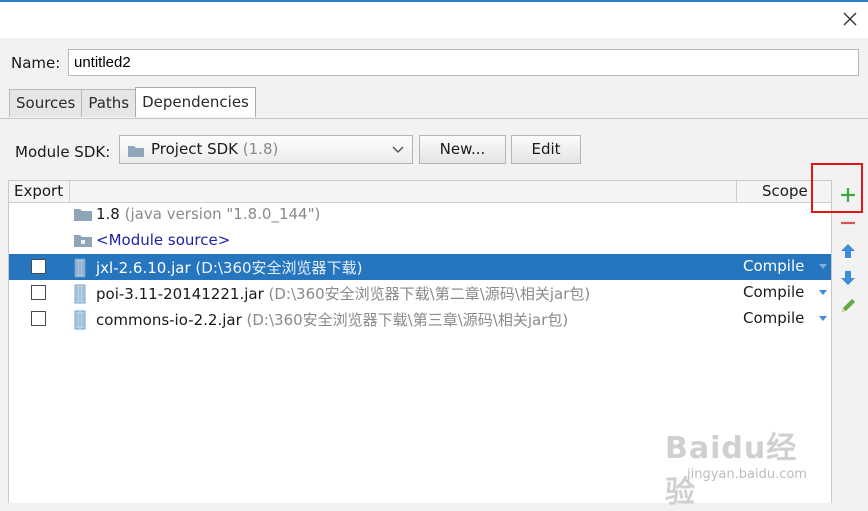 The height and width of the screenshot is (511, 868). Describe the element at coordinates (169, 320) in the screenshot. I see `row-name: commons-io-2.2.jar` at that location.